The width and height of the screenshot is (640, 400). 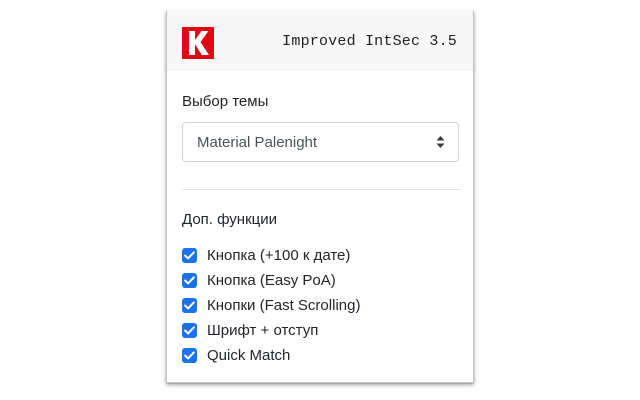 I want to click on feature-label: Шрифт + отступ, so click(x=263, y=330).